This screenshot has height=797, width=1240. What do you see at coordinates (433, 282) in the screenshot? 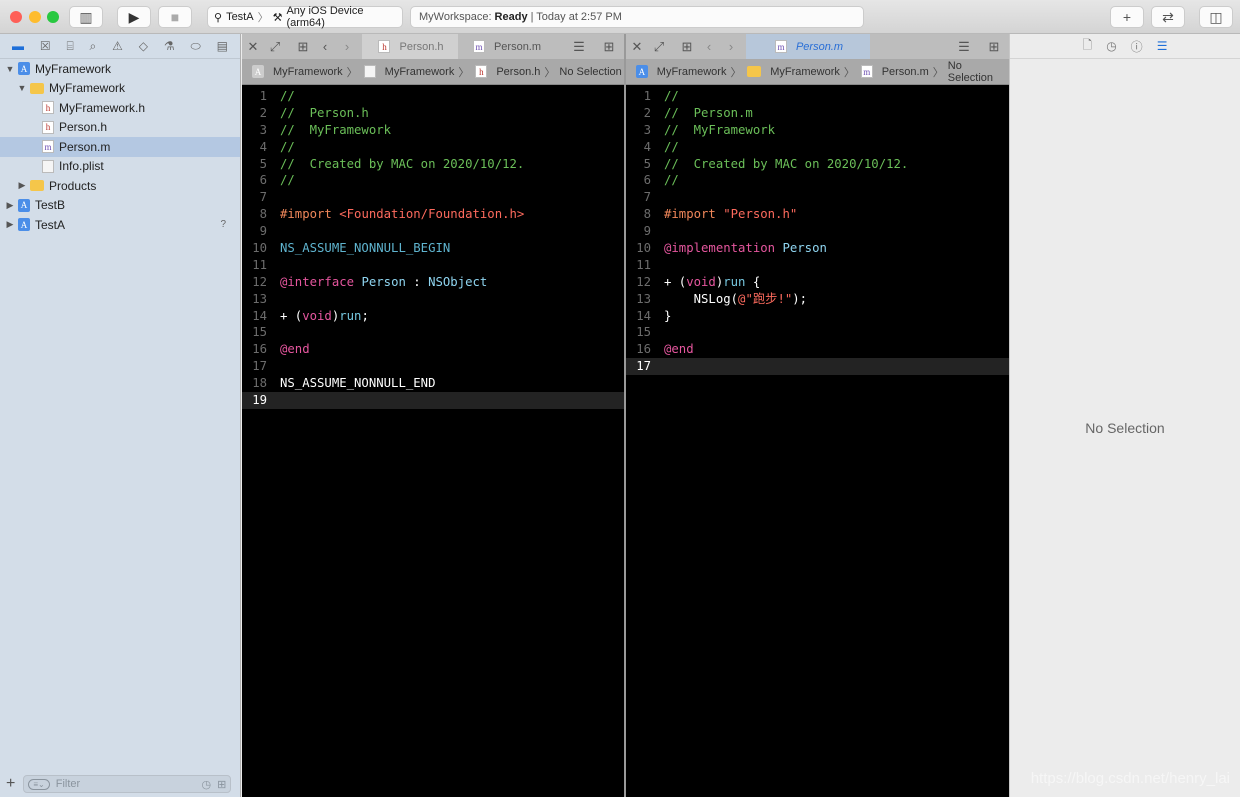
I see `code-line: 12 @interface Person : NSObject` at bounding box center [433, 282].